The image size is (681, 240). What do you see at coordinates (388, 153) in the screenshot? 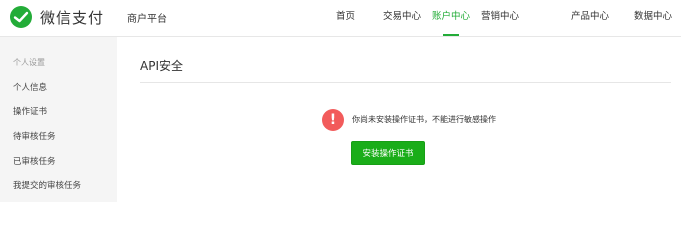
I see `install-certificate-button: 安装操作证书` at bounding box center [388, 153].